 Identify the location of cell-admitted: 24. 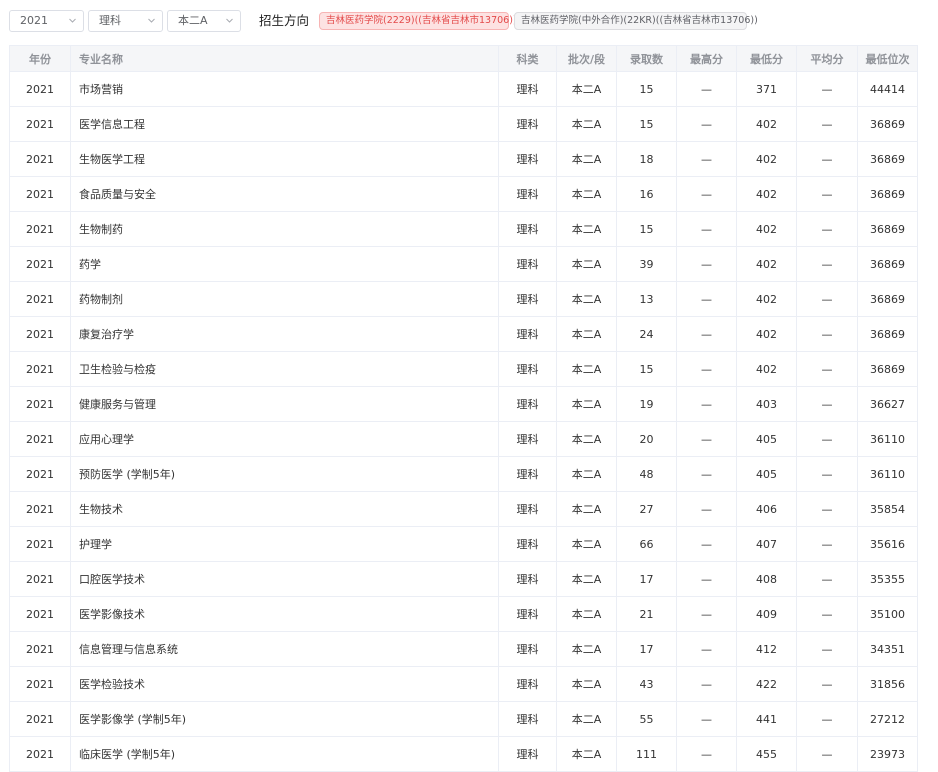
(646, 334).